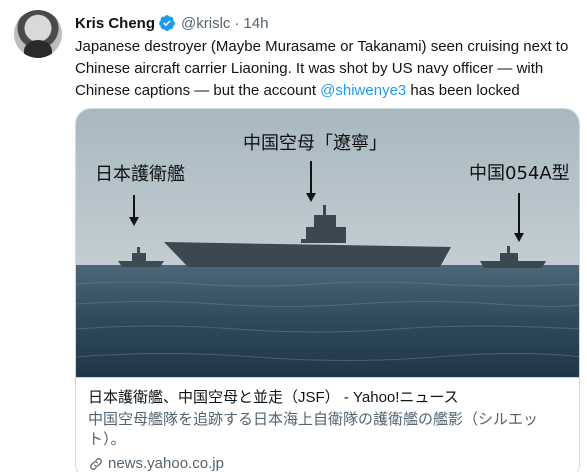  I want to click on verified-badge-icon, so click(167, 23).